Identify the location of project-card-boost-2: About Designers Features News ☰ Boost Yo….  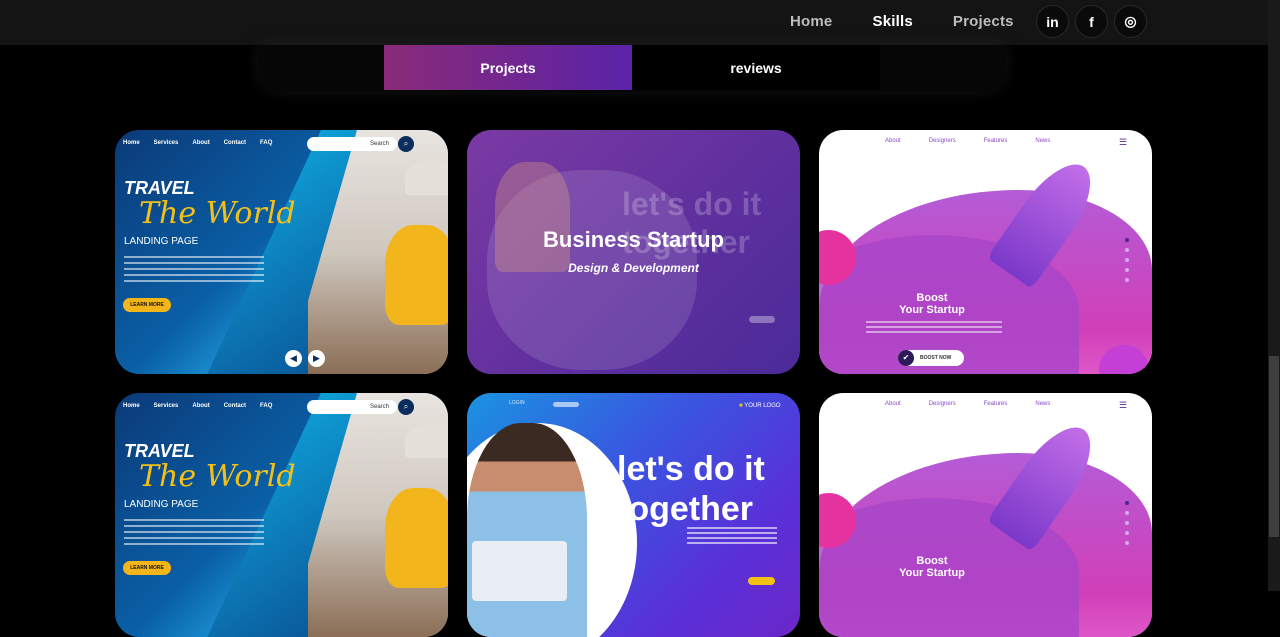
(985, 515).